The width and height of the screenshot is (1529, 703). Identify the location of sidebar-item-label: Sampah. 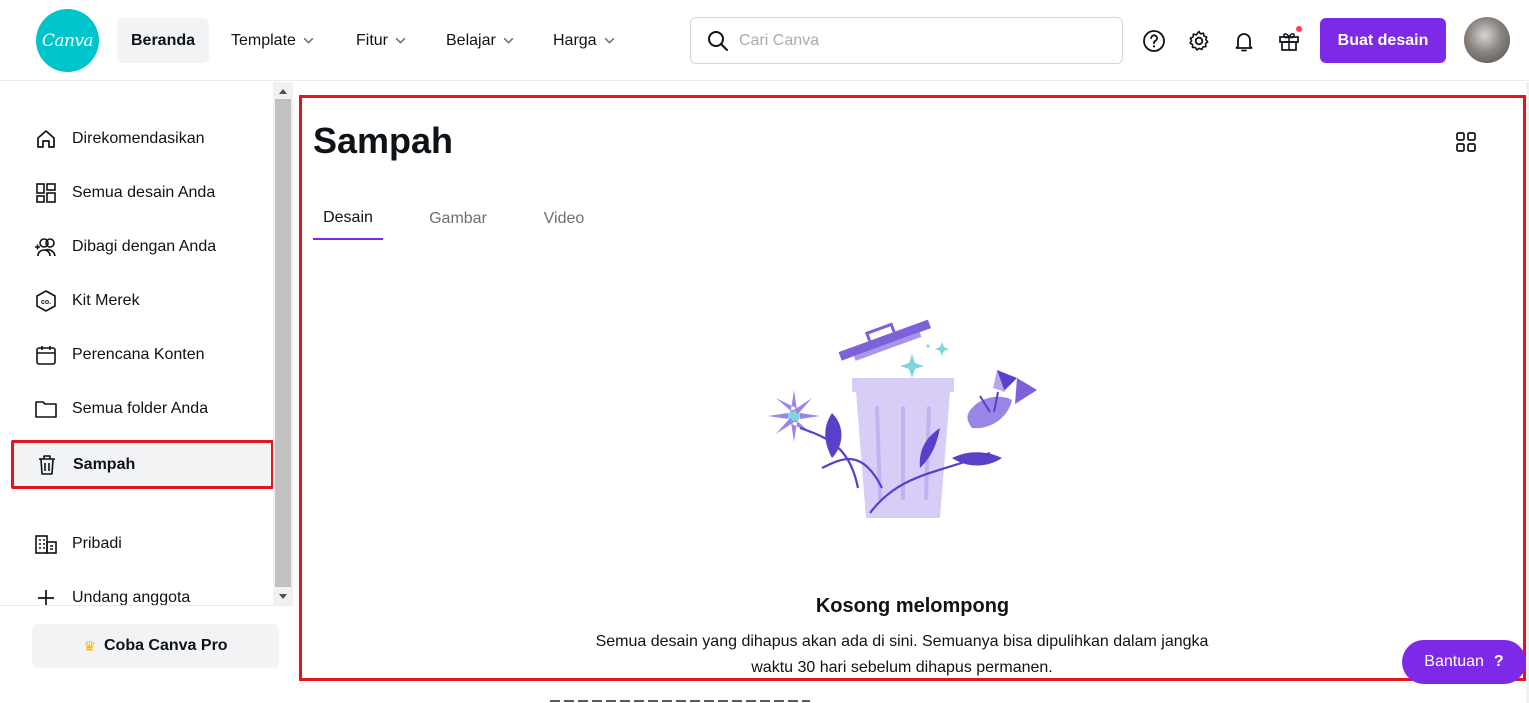
(104, 464).